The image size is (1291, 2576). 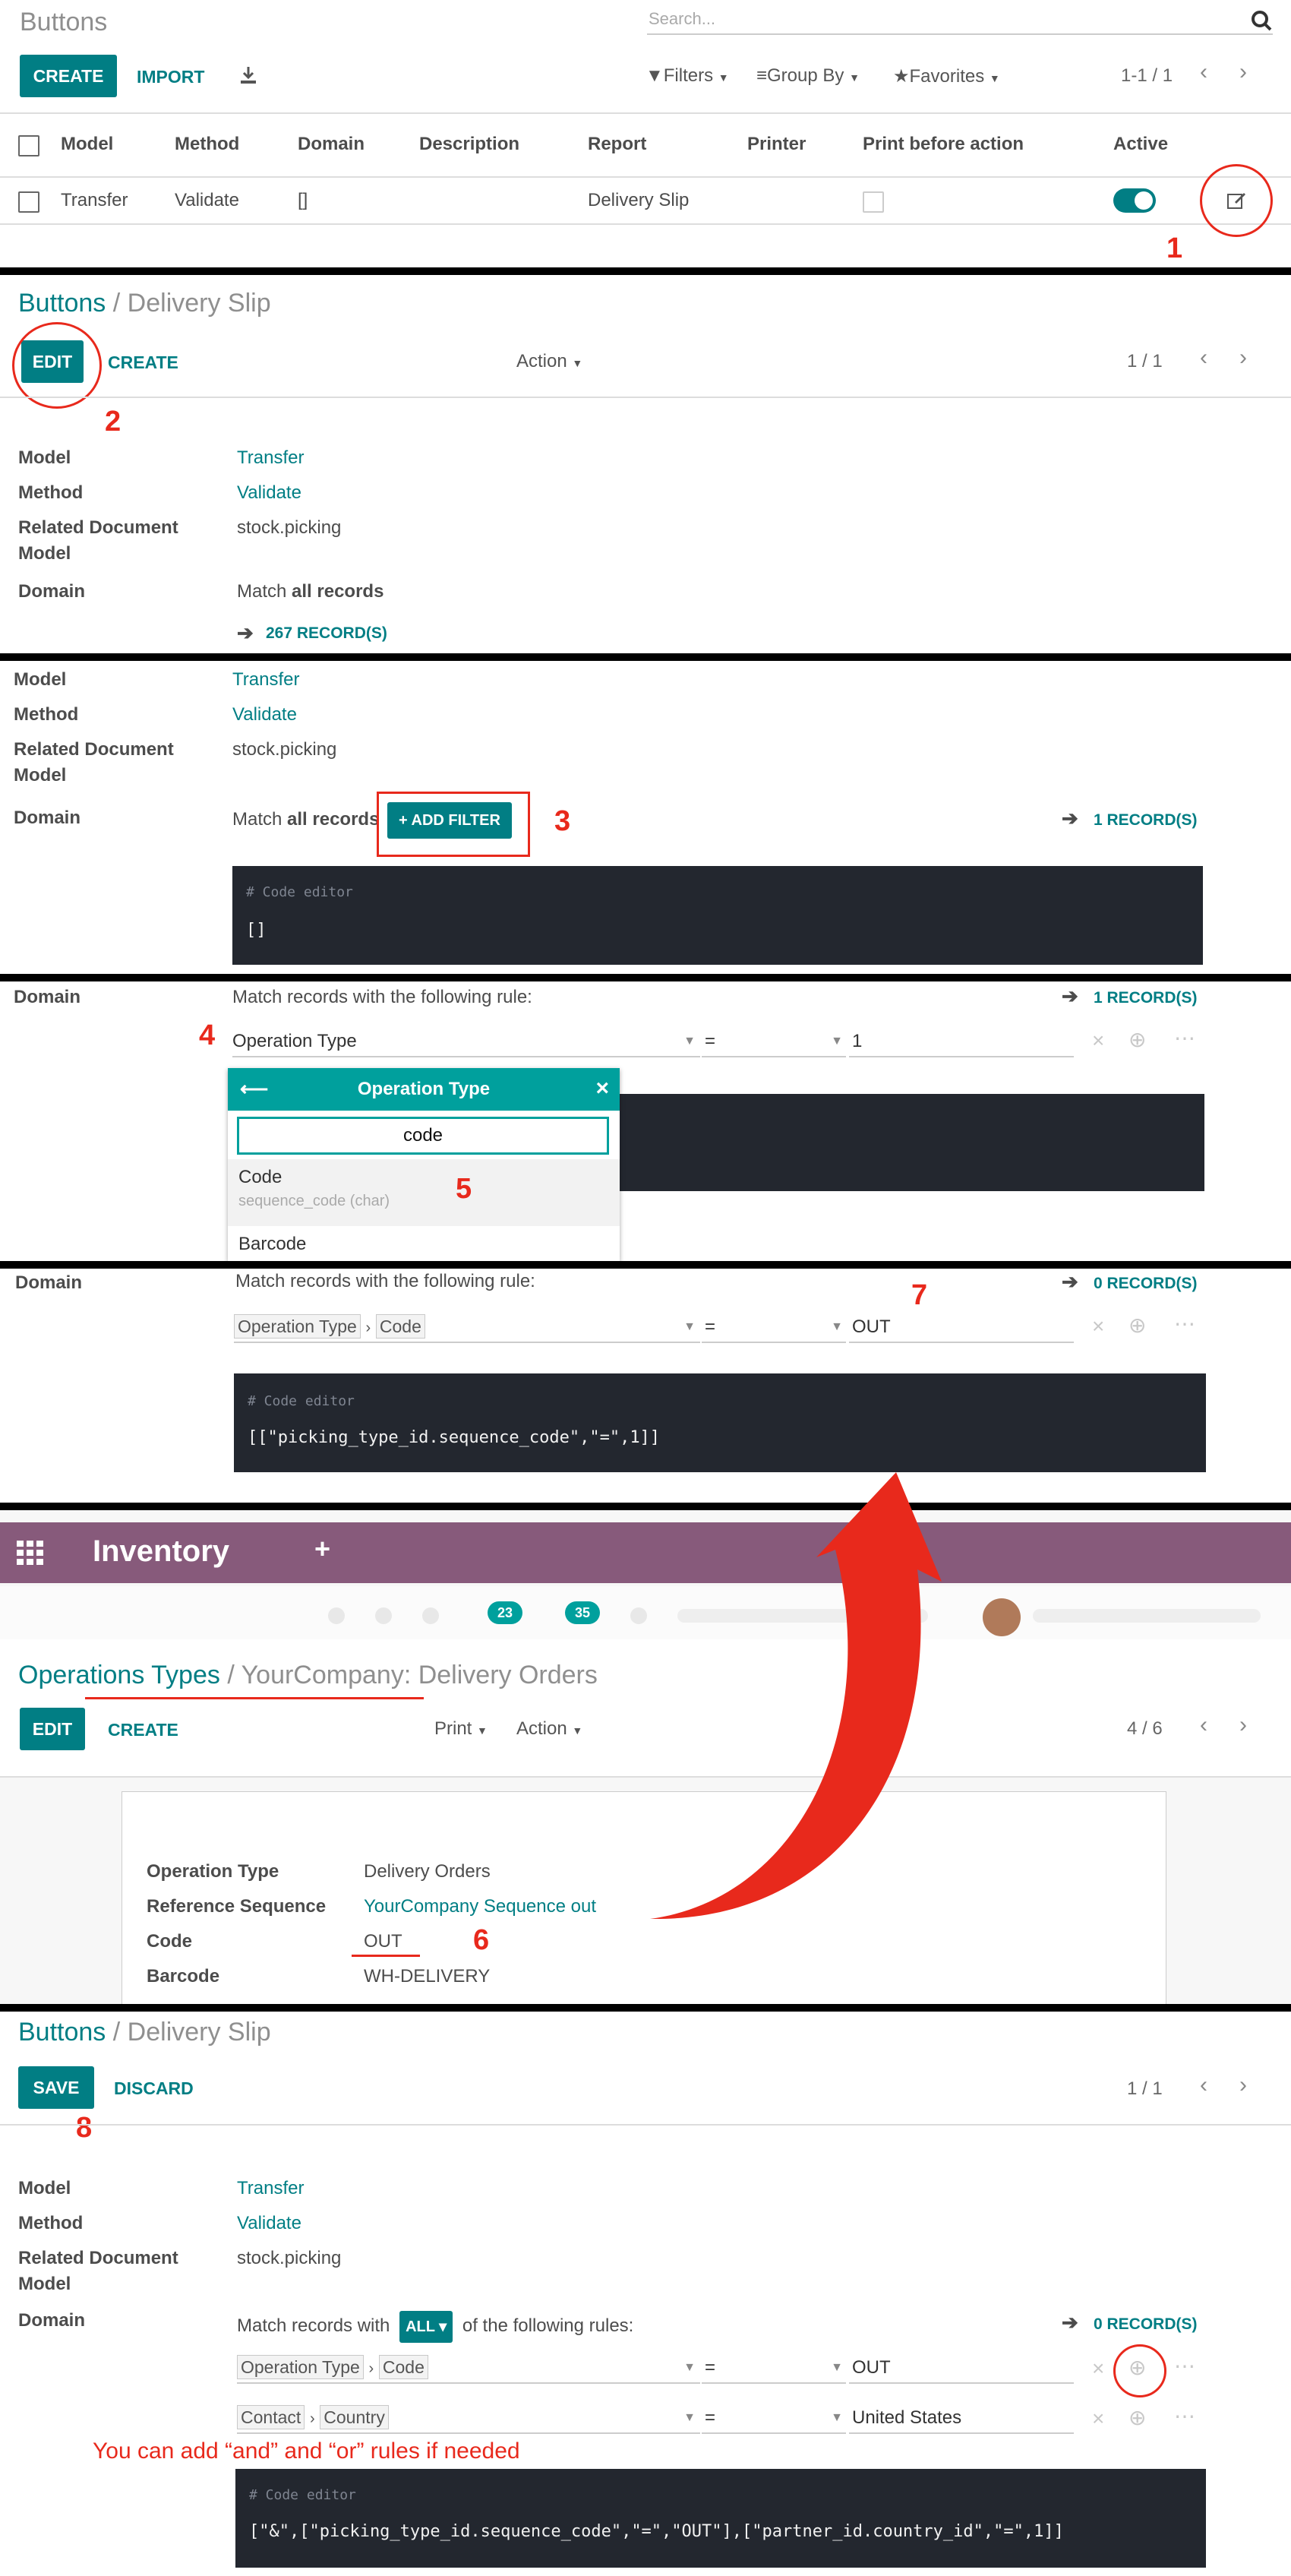 I want to click on add-filter-button: + ADD FILTER, so click(x=449, y=820).